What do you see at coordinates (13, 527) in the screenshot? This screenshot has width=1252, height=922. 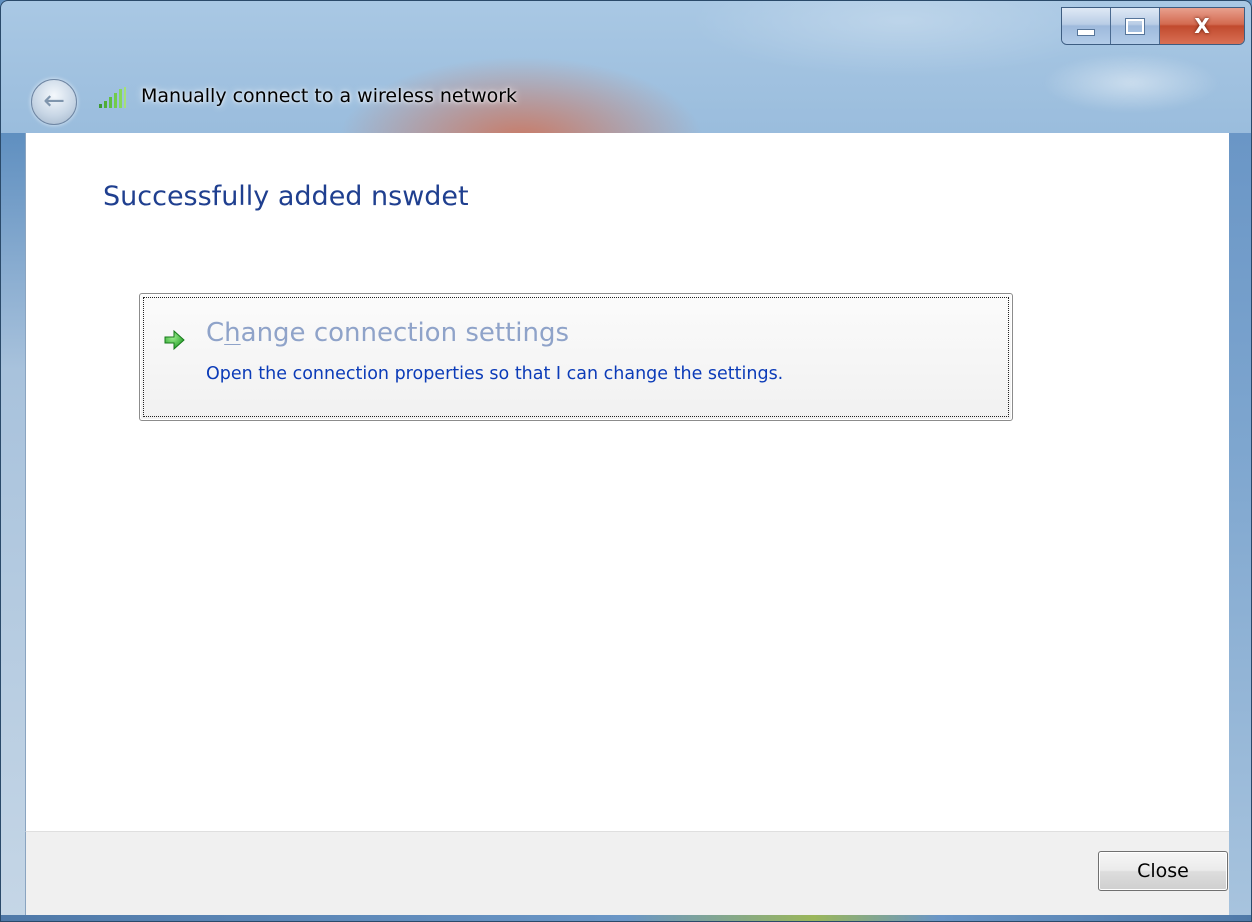 I see `window-frame-left` at bounding box center [13, 527].